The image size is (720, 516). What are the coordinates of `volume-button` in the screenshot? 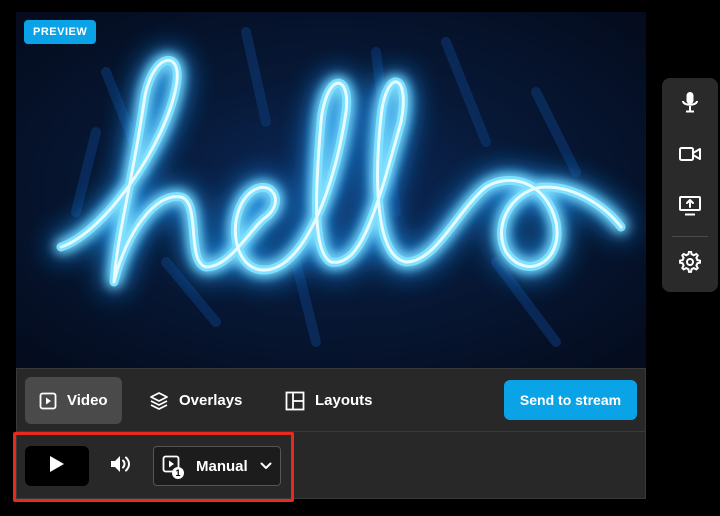 It's located at (121, 466).